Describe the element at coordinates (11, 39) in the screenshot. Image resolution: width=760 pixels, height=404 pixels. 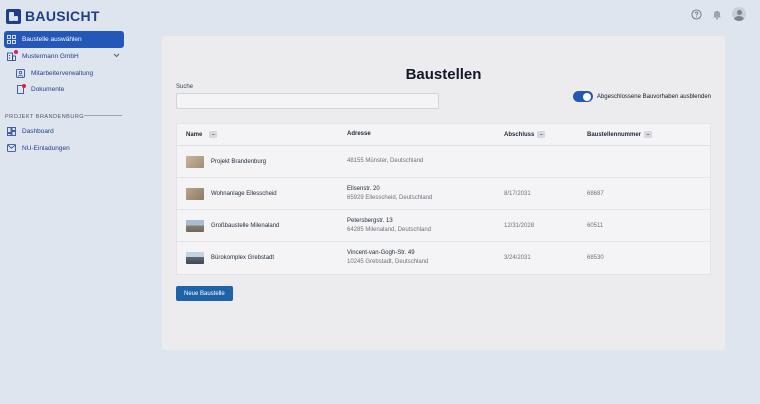
I see `grid-icon` at that location.